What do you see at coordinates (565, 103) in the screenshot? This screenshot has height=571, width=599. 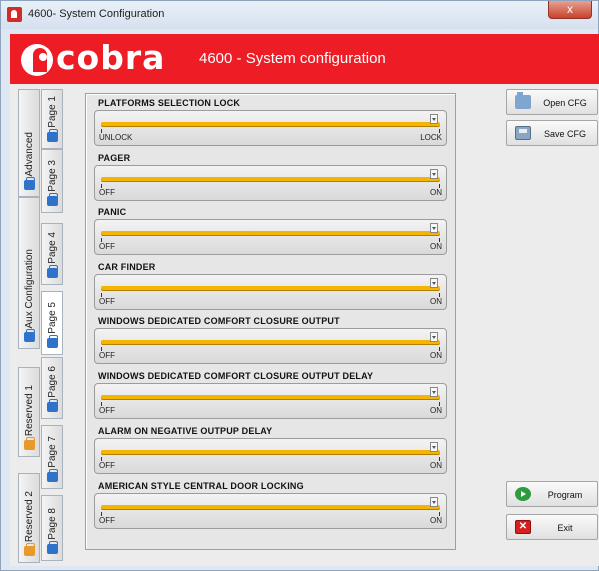 I see `button-label: Open CFG` at bounding box center [565, 103].